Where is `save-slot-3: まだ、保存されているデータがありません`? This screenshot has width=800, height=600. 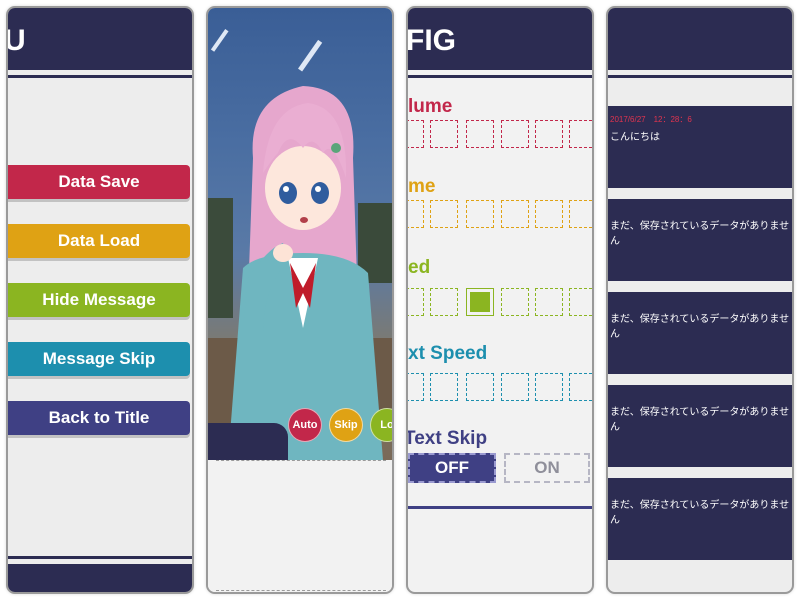
save-slot-3: まだ、保存されているデータがありません is located at coordinates (700, 333).